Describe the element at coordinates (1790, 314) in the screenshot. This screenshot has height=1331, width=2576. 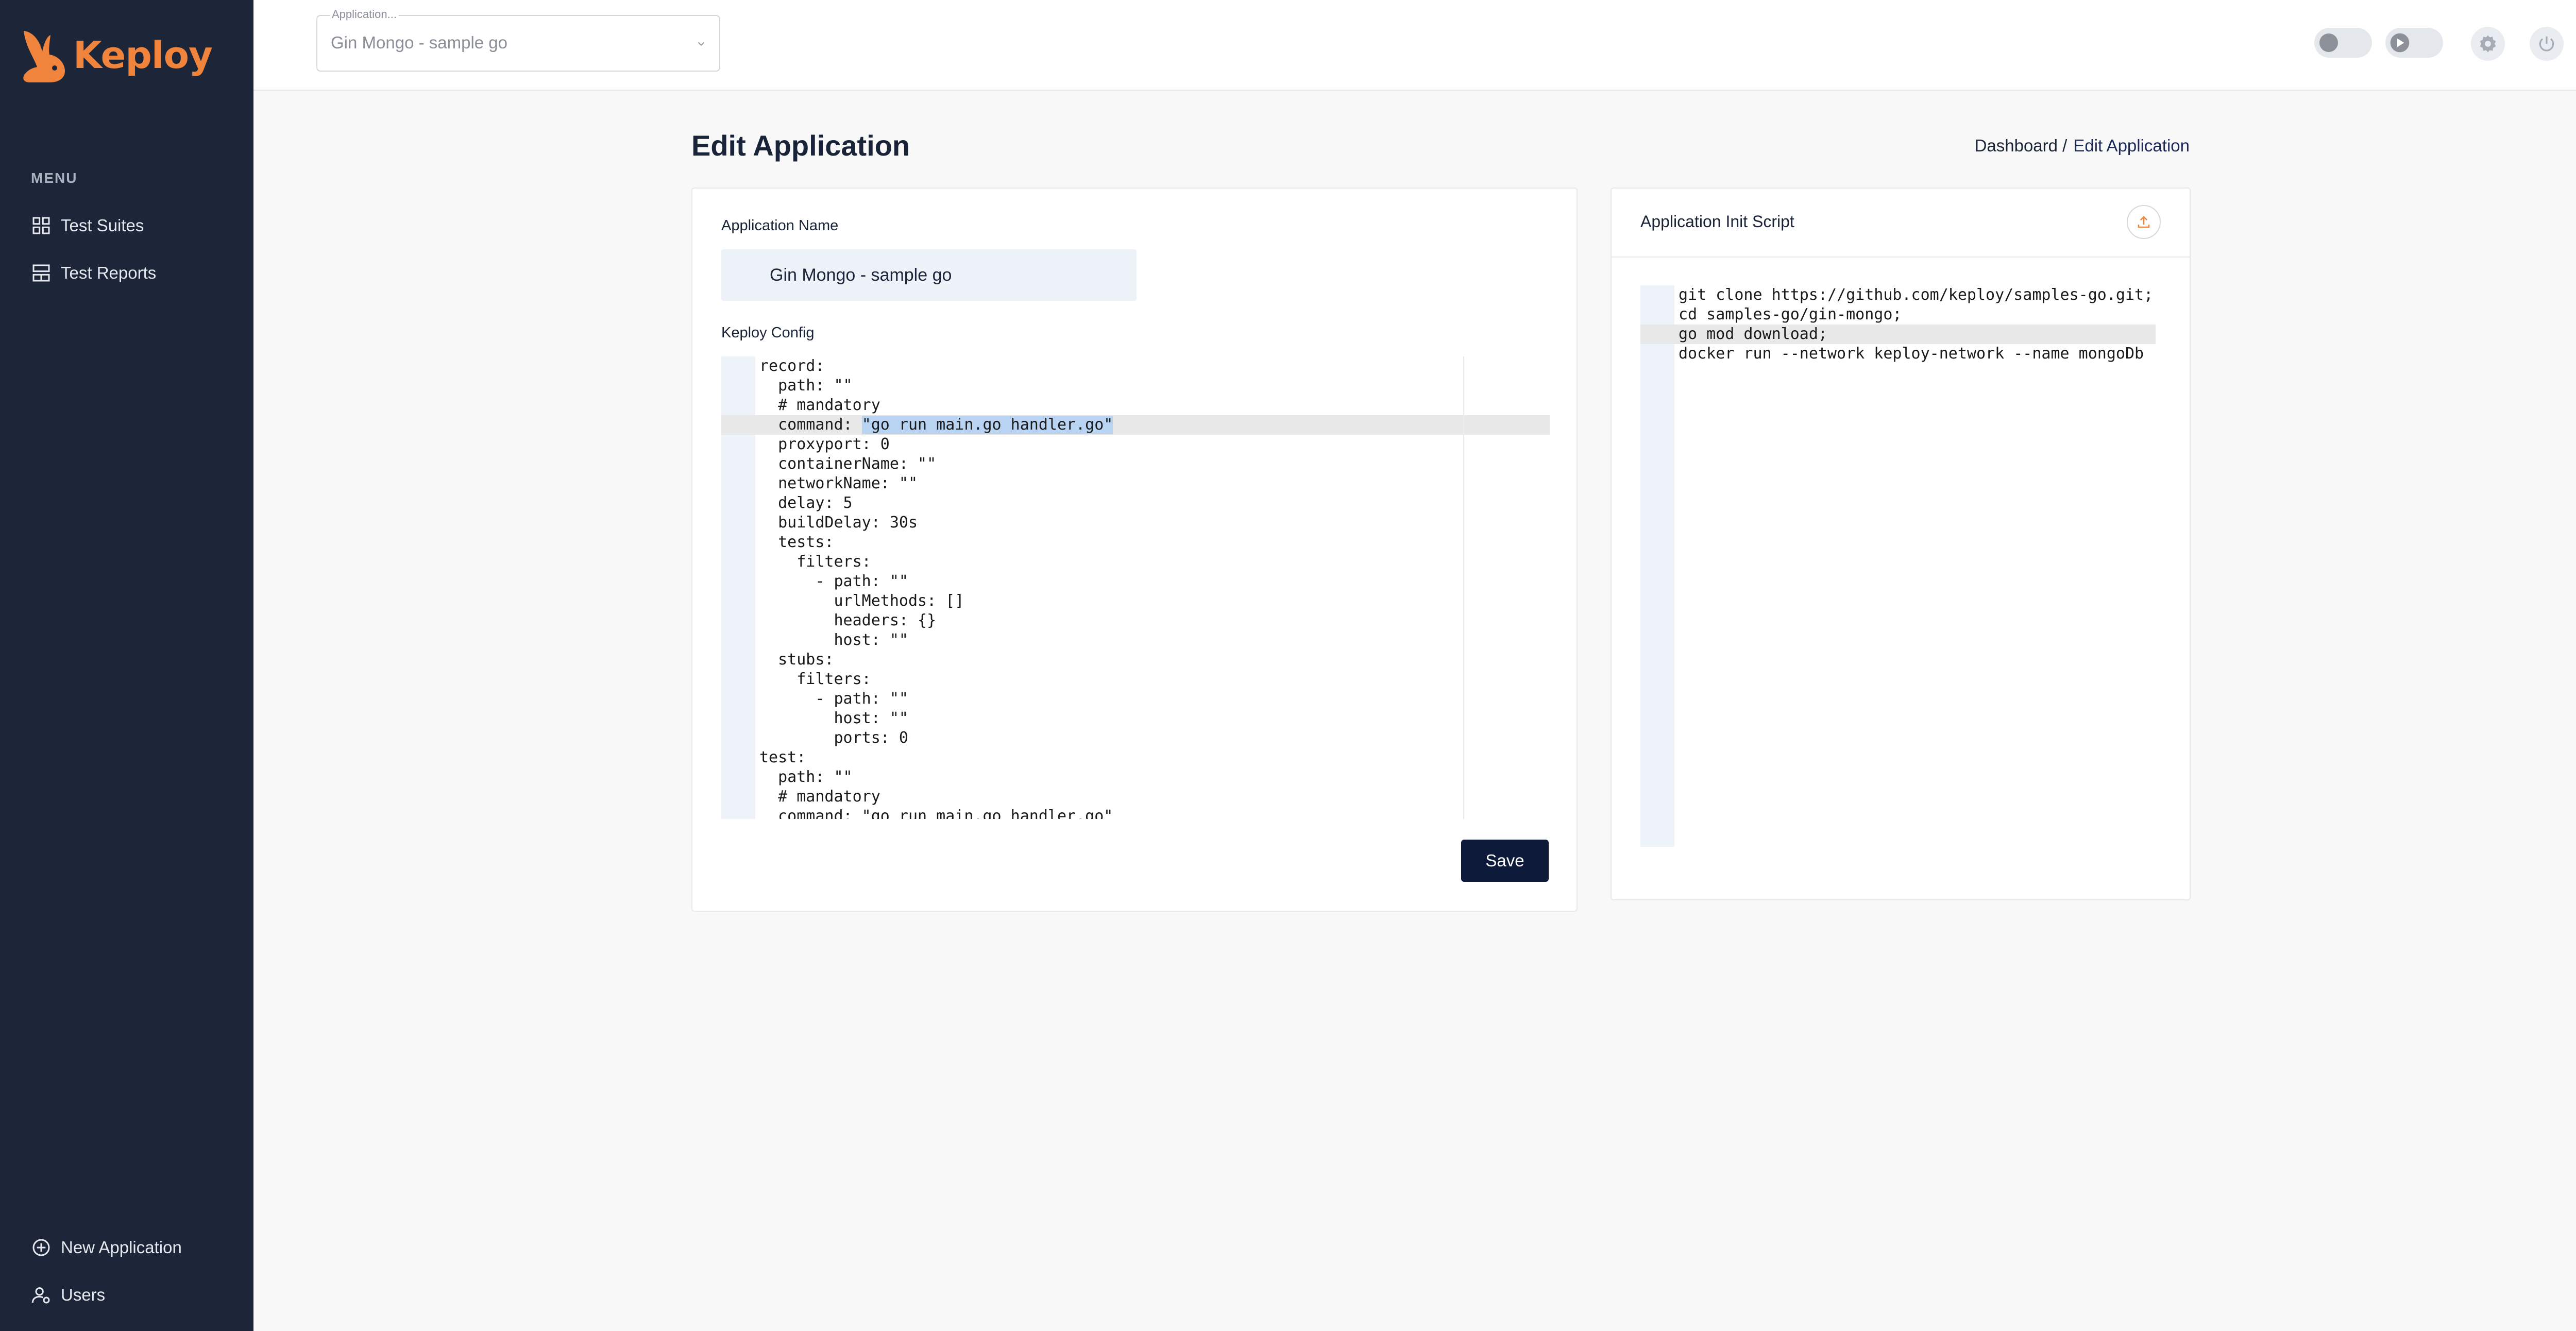
I see `code-line: cd samples-go/gin-mongo;` at that location.